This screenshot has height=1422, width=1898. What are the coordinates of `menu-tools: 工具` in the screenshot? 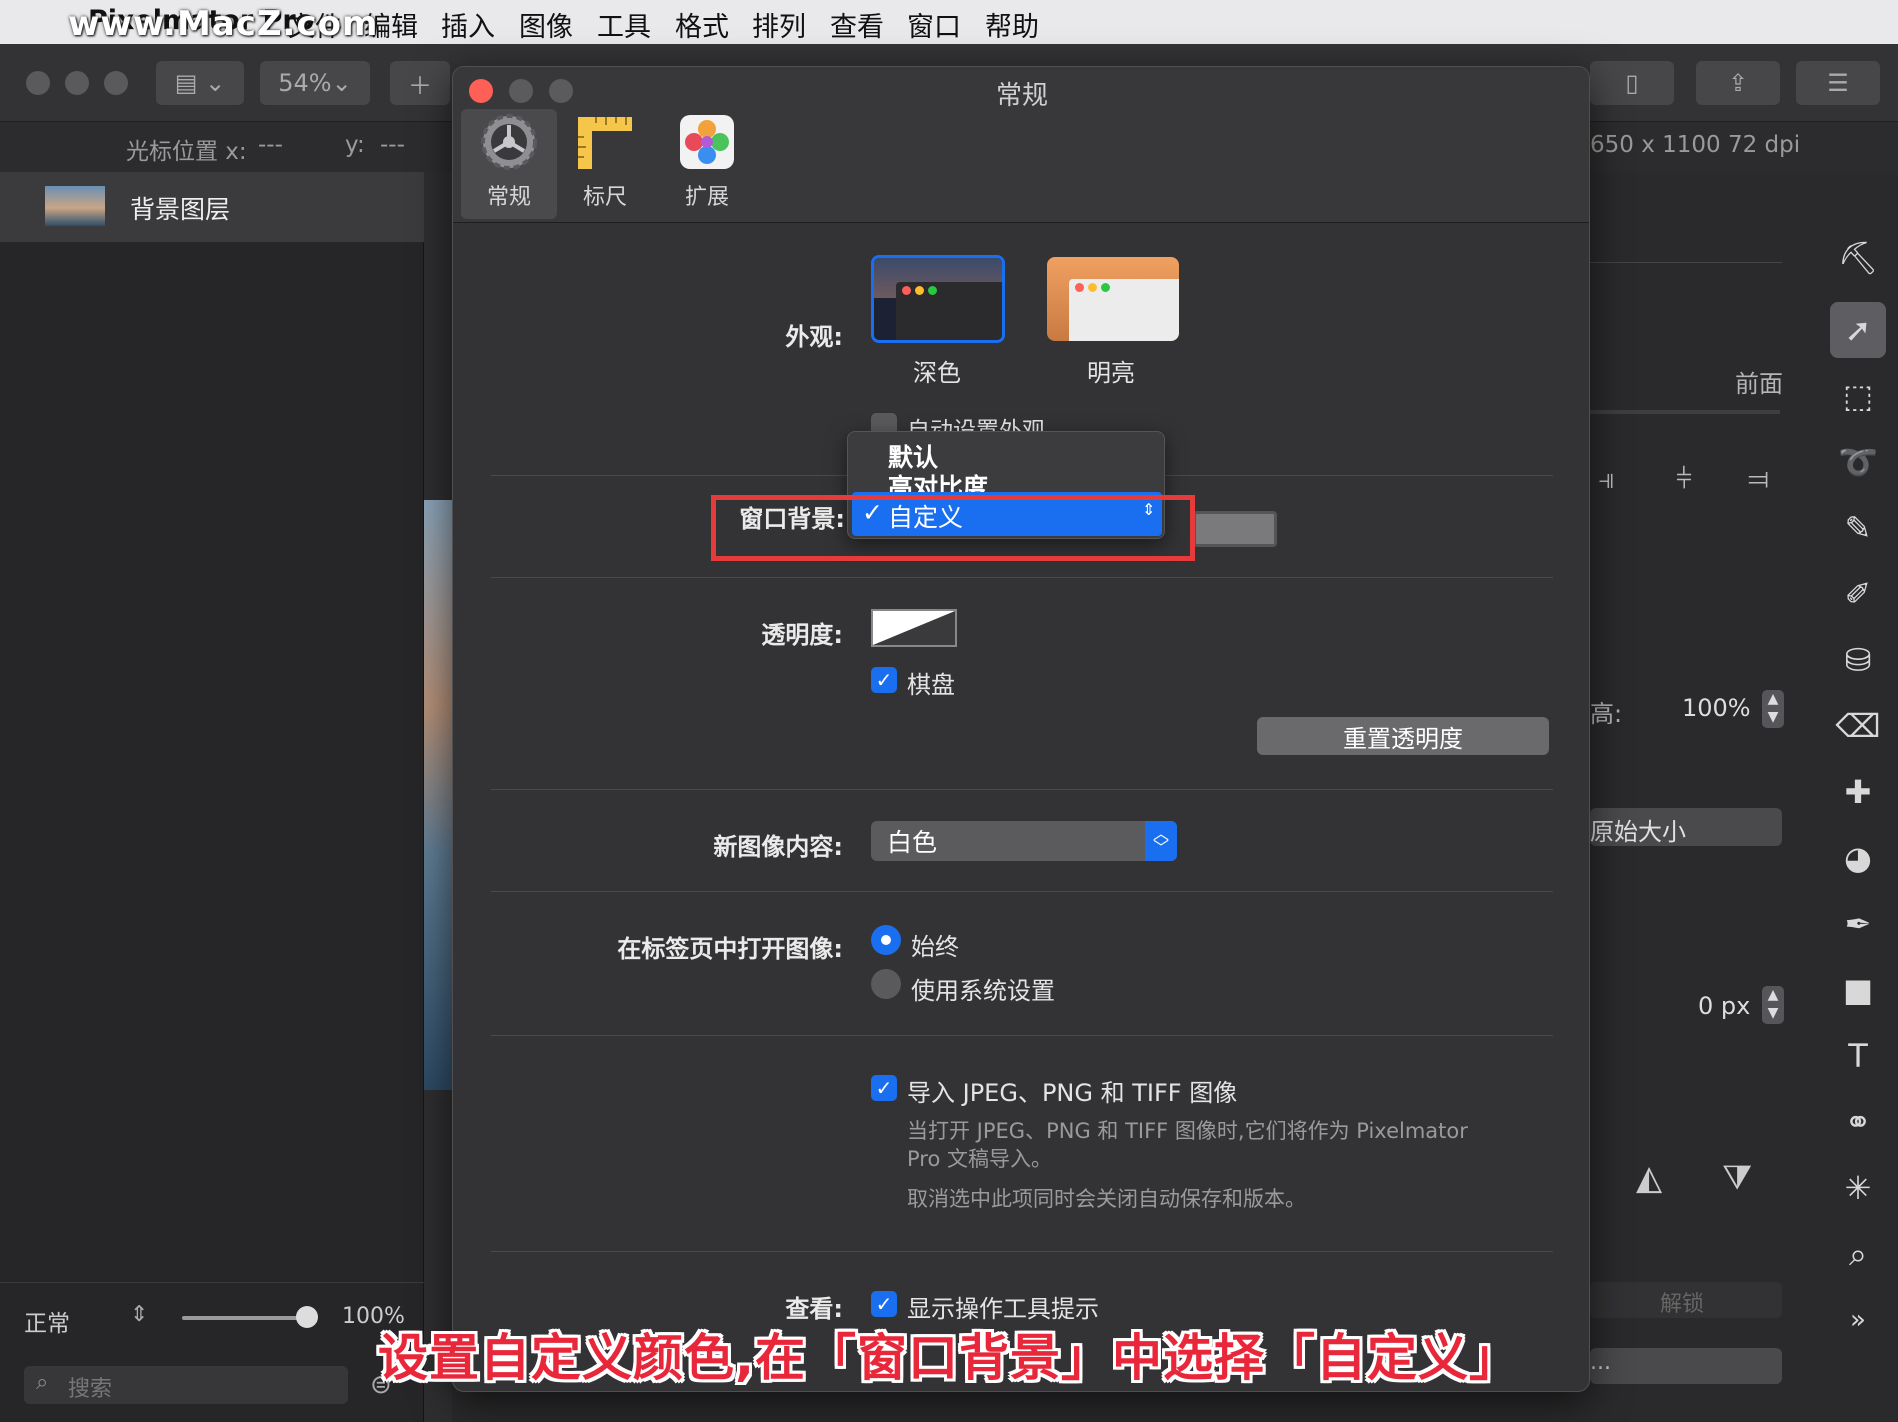 It's located at (624, 24).